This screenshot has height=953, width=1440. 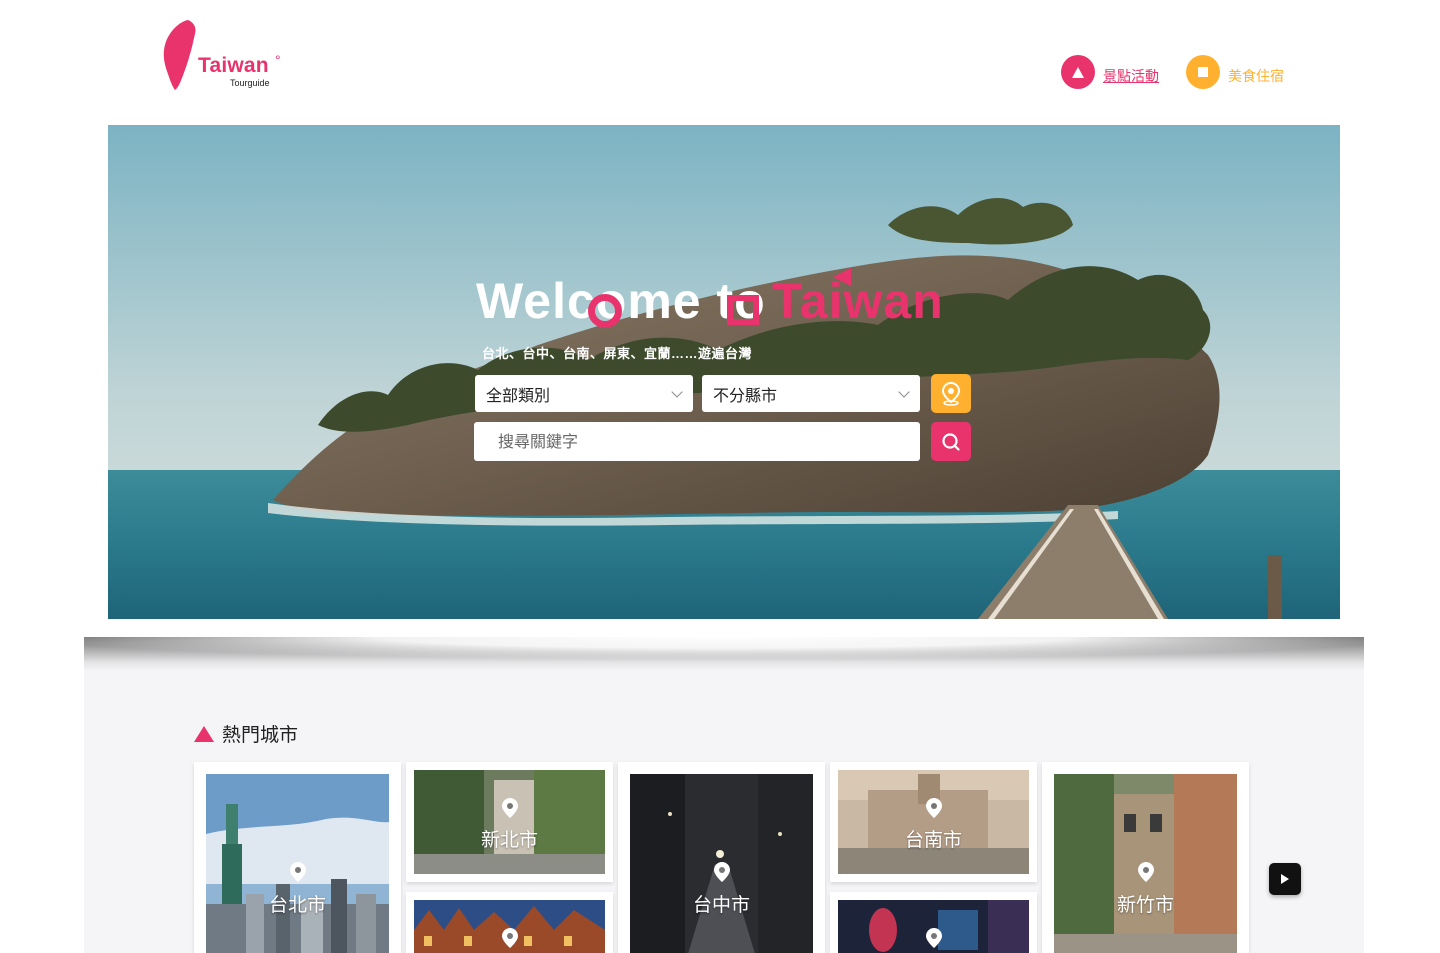 I want to click on city-card-taichung: 台中市, so click(x=721, y=857).